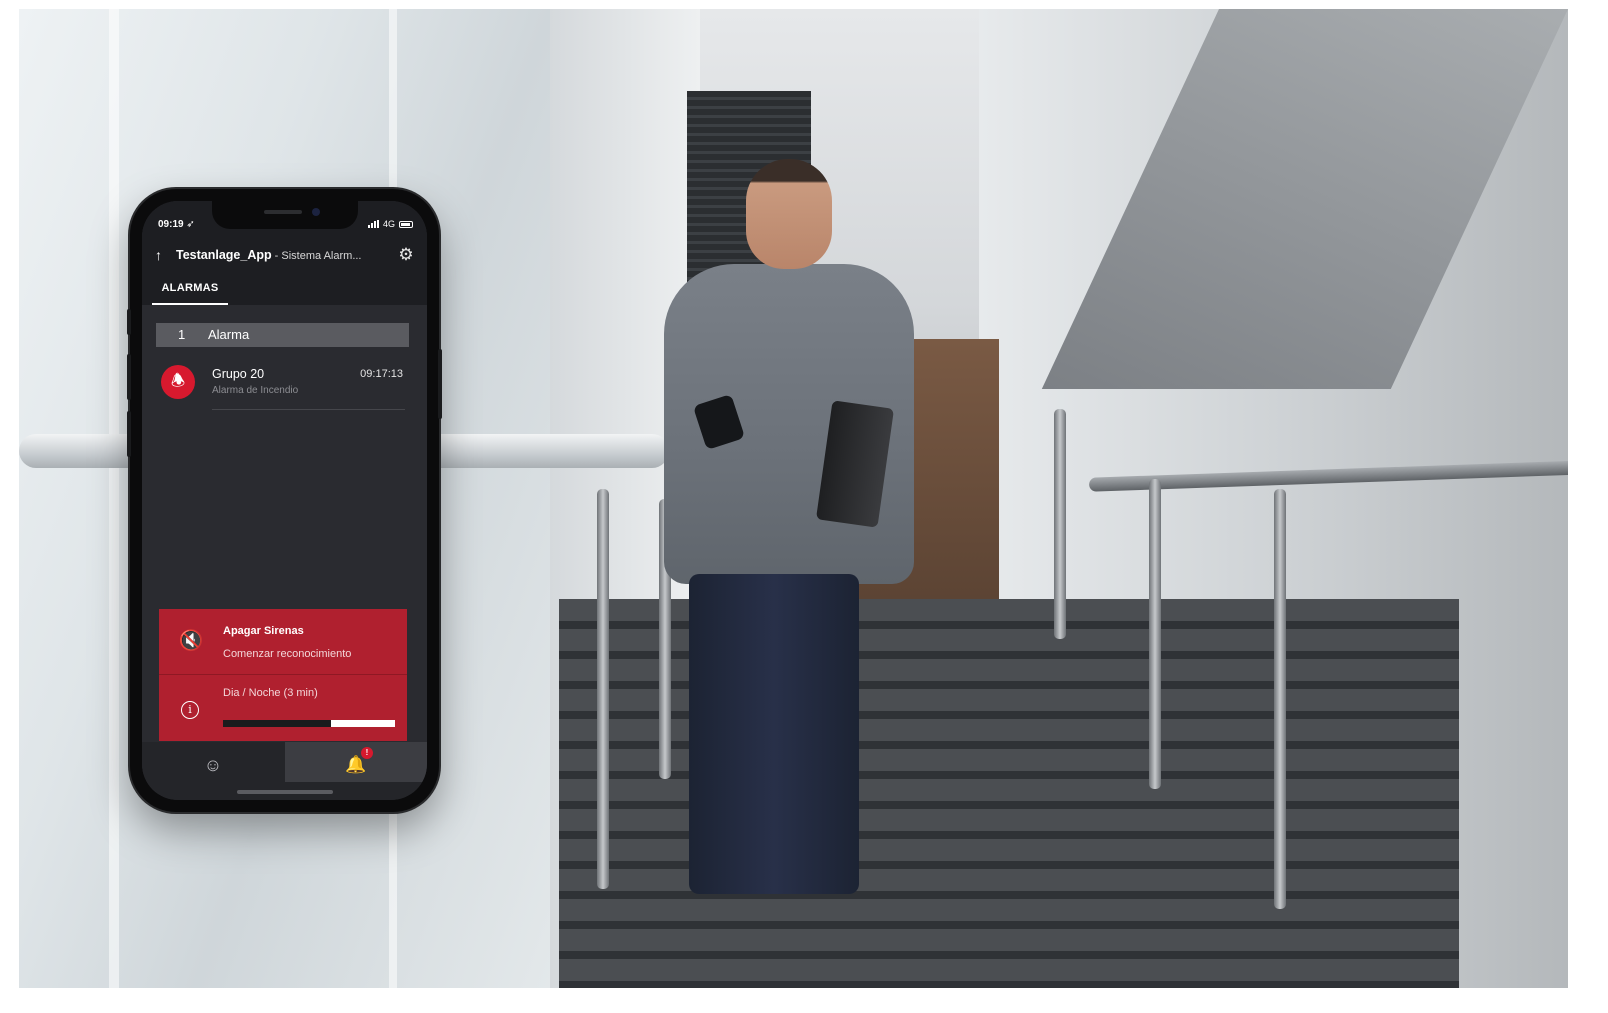  I want to click on nav-tab-alarms: 🔔 !, so click(356, 762).